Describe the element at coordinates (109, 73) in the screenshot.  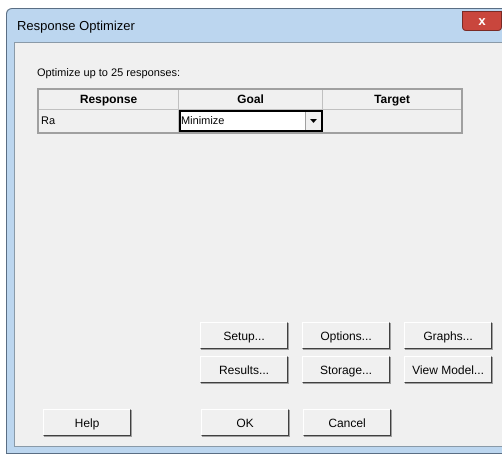
I see `prompt-label: Optimize up to 25 responses:` at that location.